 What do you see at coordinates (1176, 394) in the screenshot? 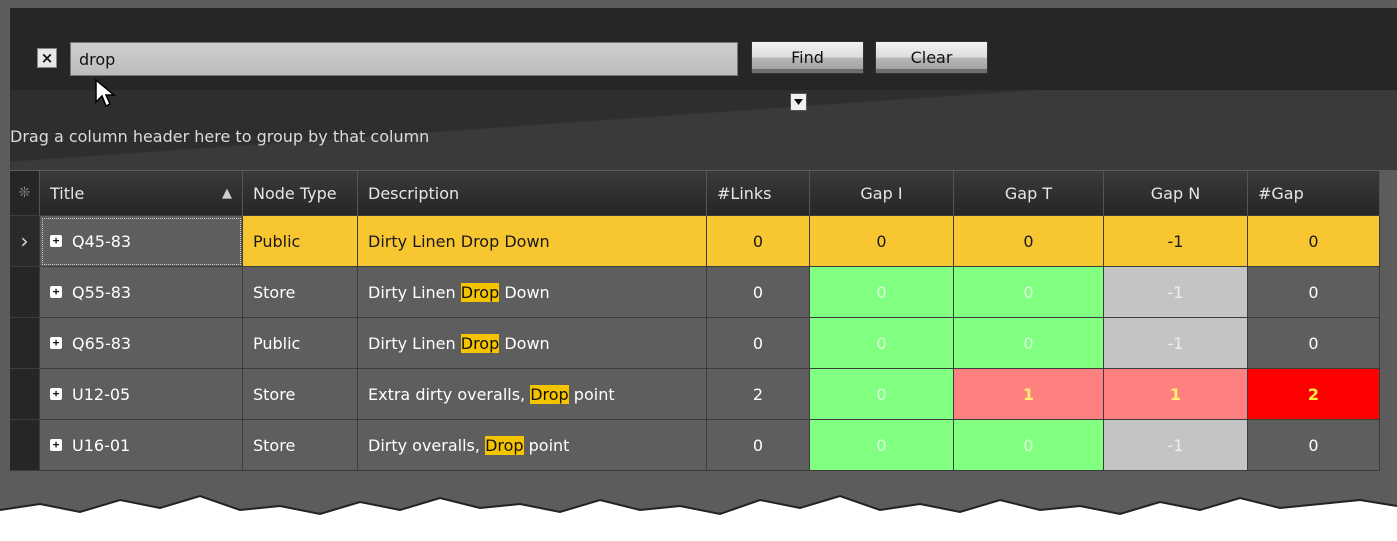
I see `gap-n-cell: 1` at bounding box center [1176, 394].